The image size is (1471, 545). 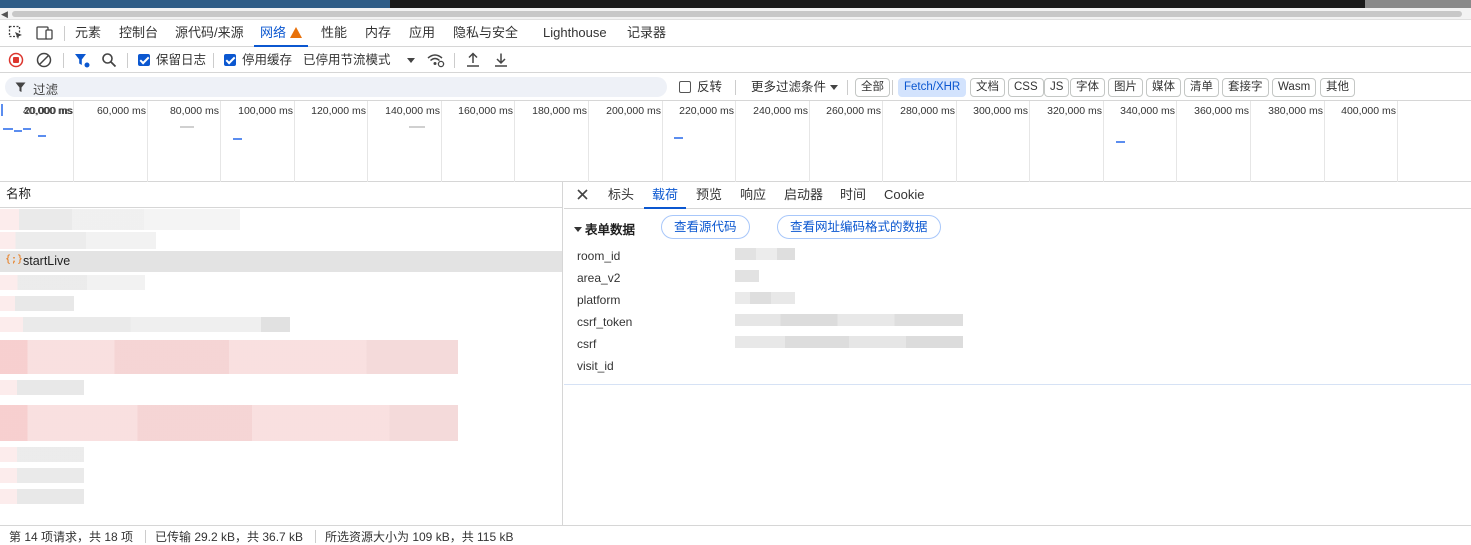 What do you see at coordinates (705, 227) in the screenshot?
I see `view-source-button: 查看源代码` at bounding box center [705, 227].